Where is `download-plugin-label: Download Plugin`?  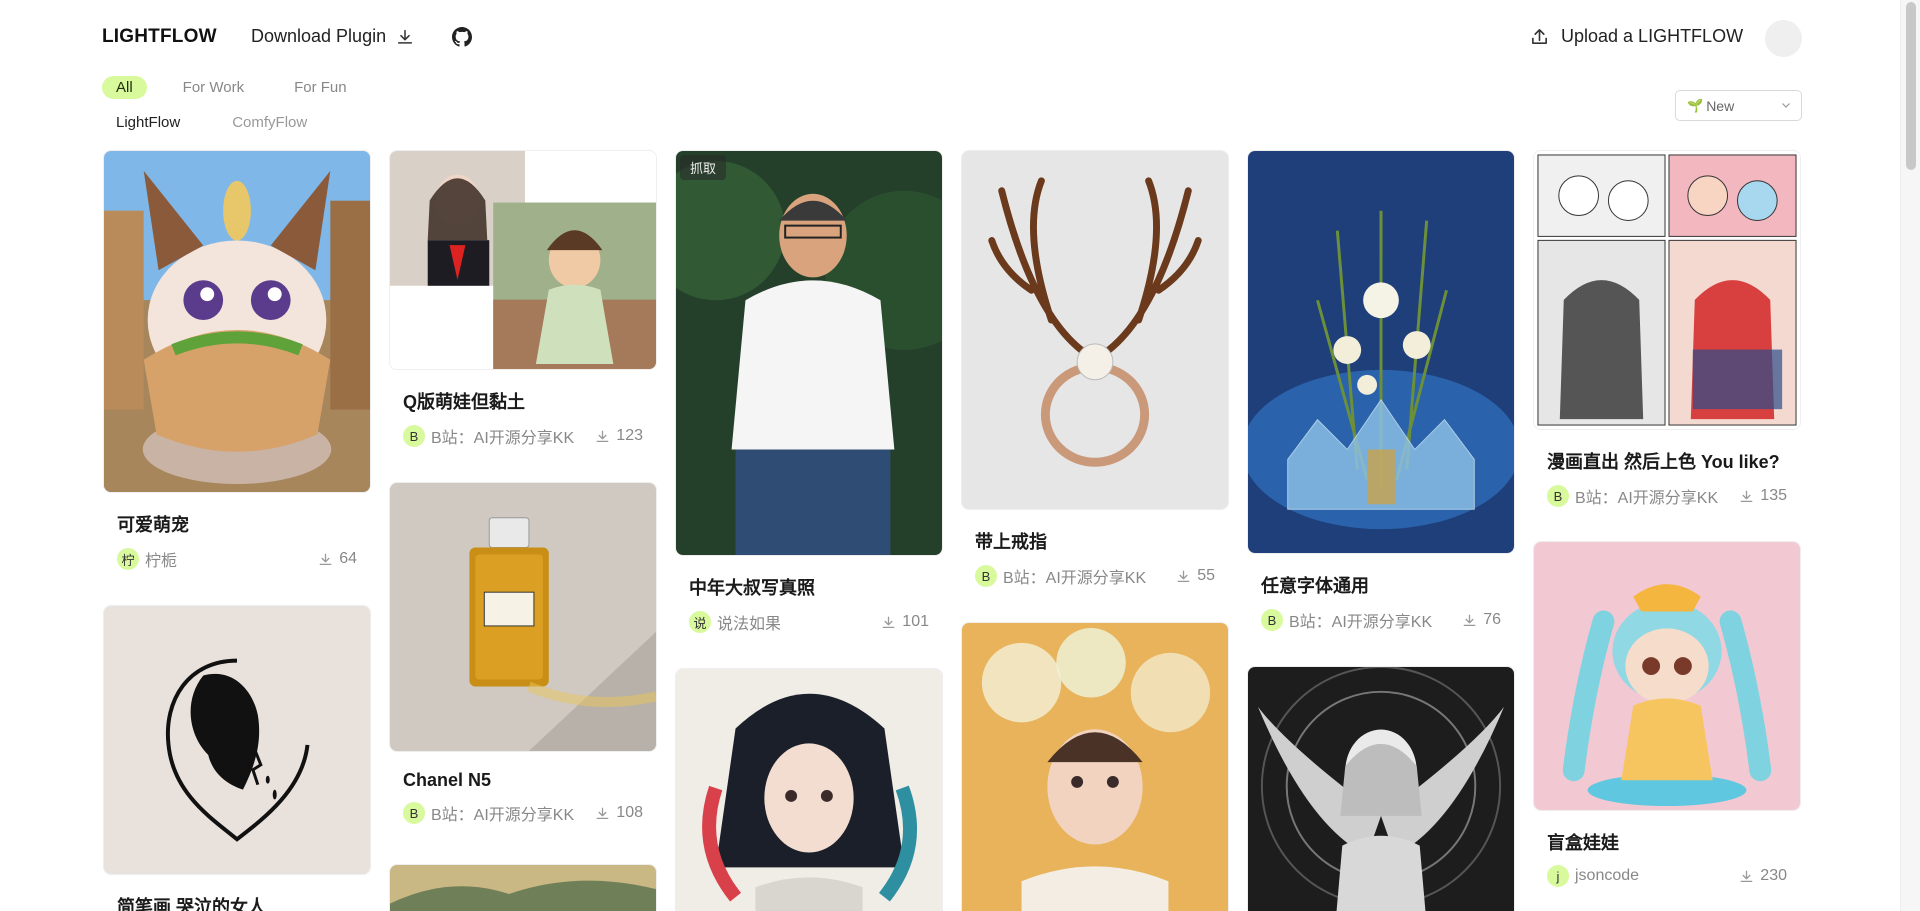
download-plugin-label: Download Plugin is located at coordinates (319, 36).